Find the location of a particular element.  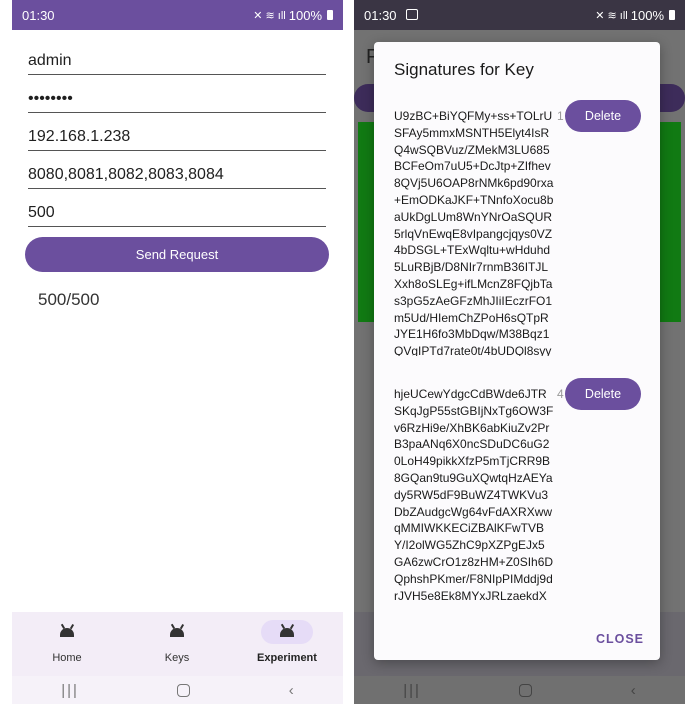

signature-index: 1 is located at coordinates (560, 116).